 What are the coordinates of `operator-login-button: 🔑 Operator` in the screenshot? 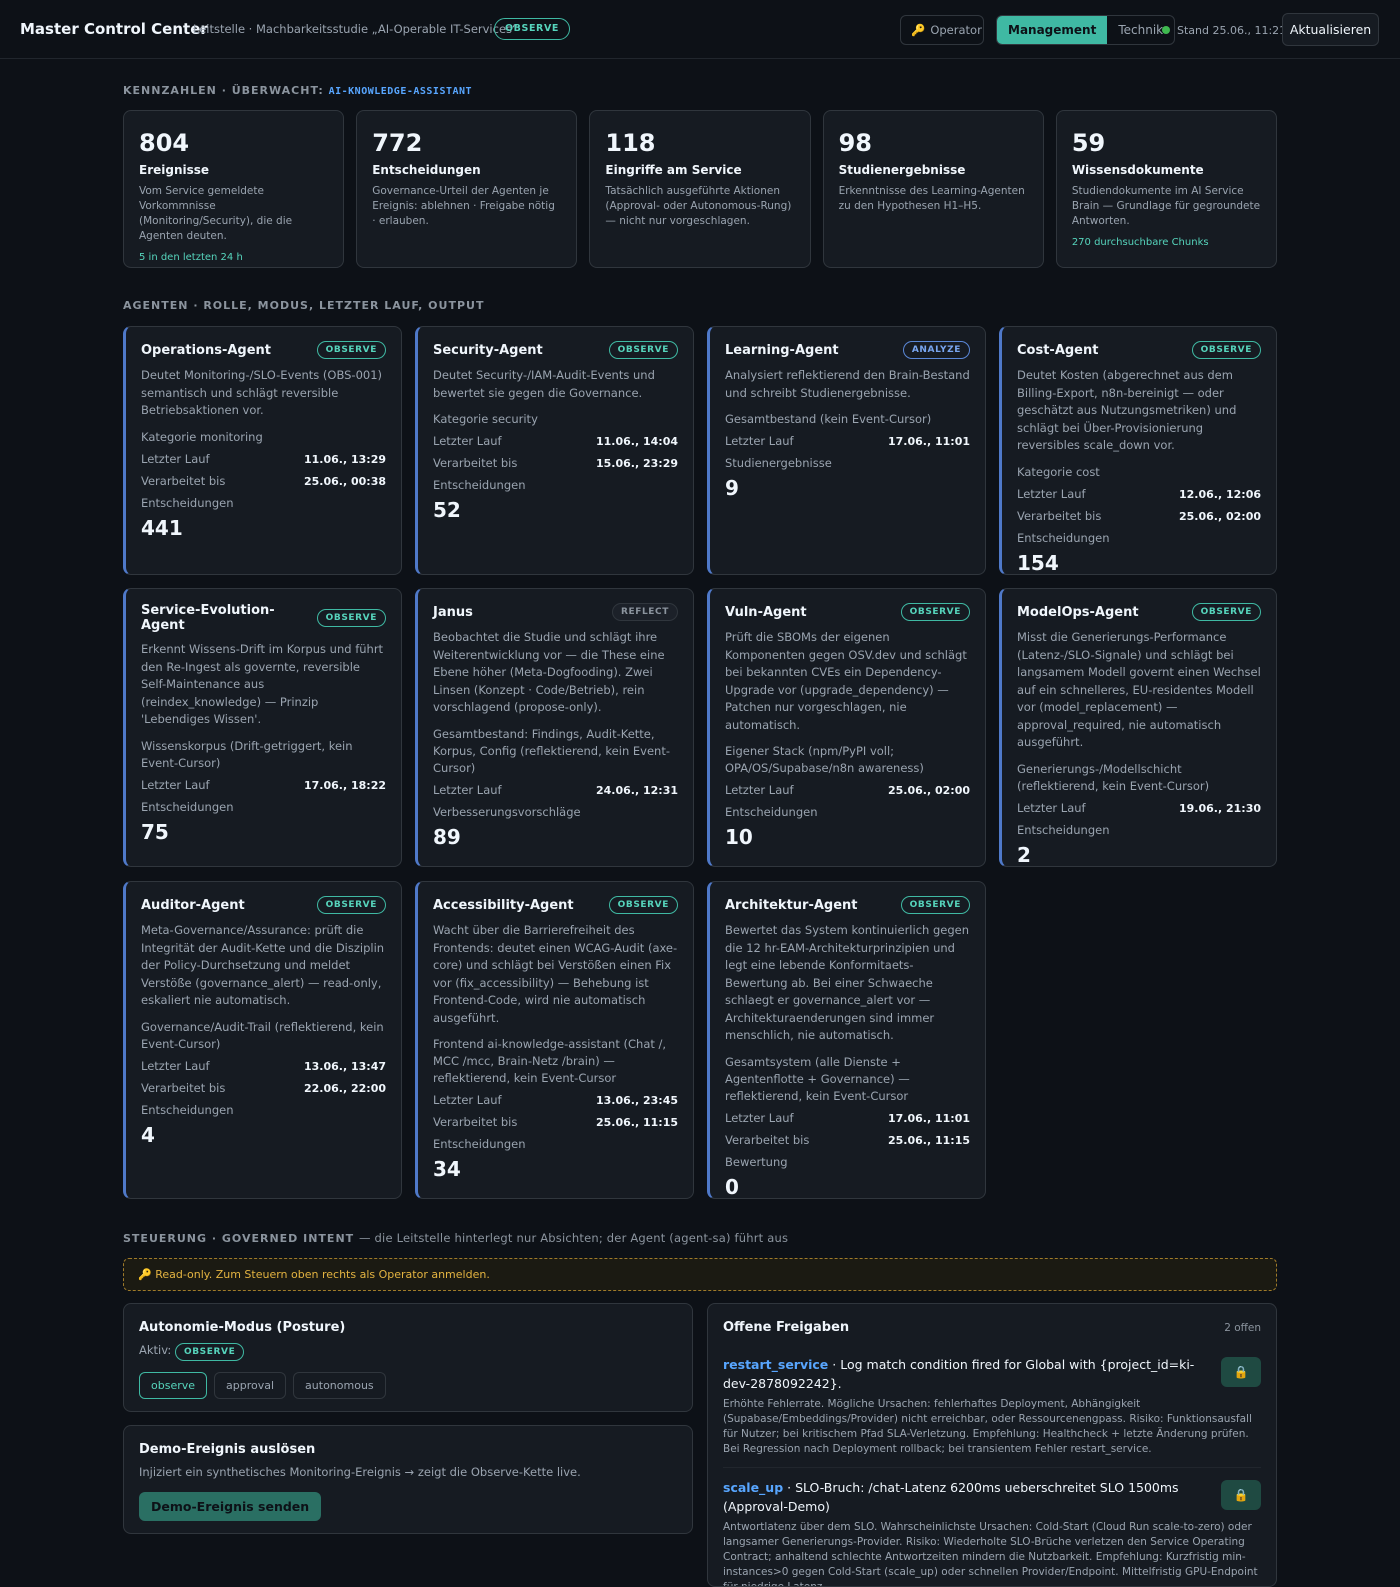 It's located at (942, 30).